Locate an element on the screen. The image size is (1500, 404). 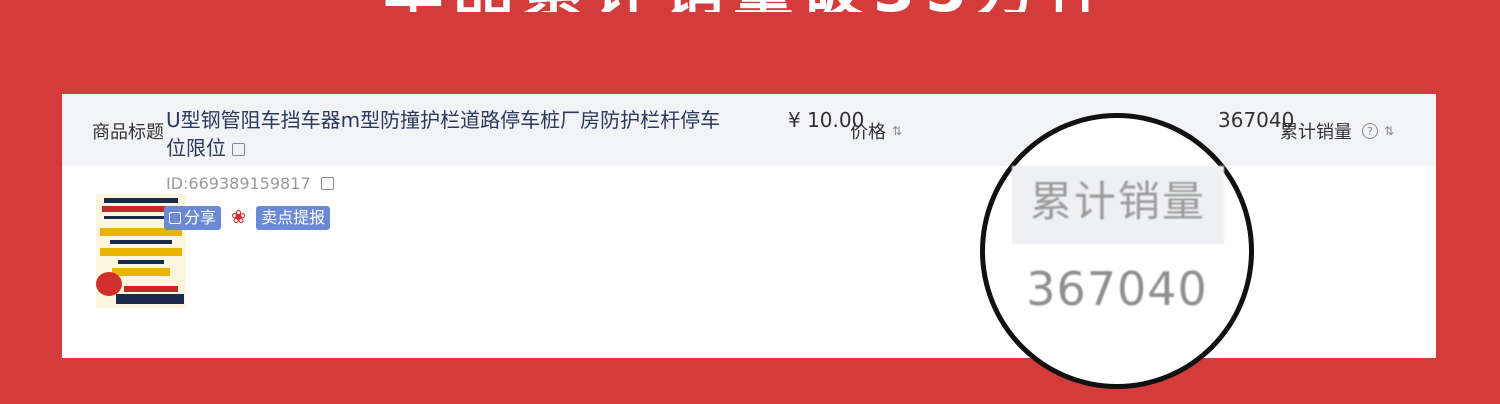
share-icon is located at coordinates (175, 218).